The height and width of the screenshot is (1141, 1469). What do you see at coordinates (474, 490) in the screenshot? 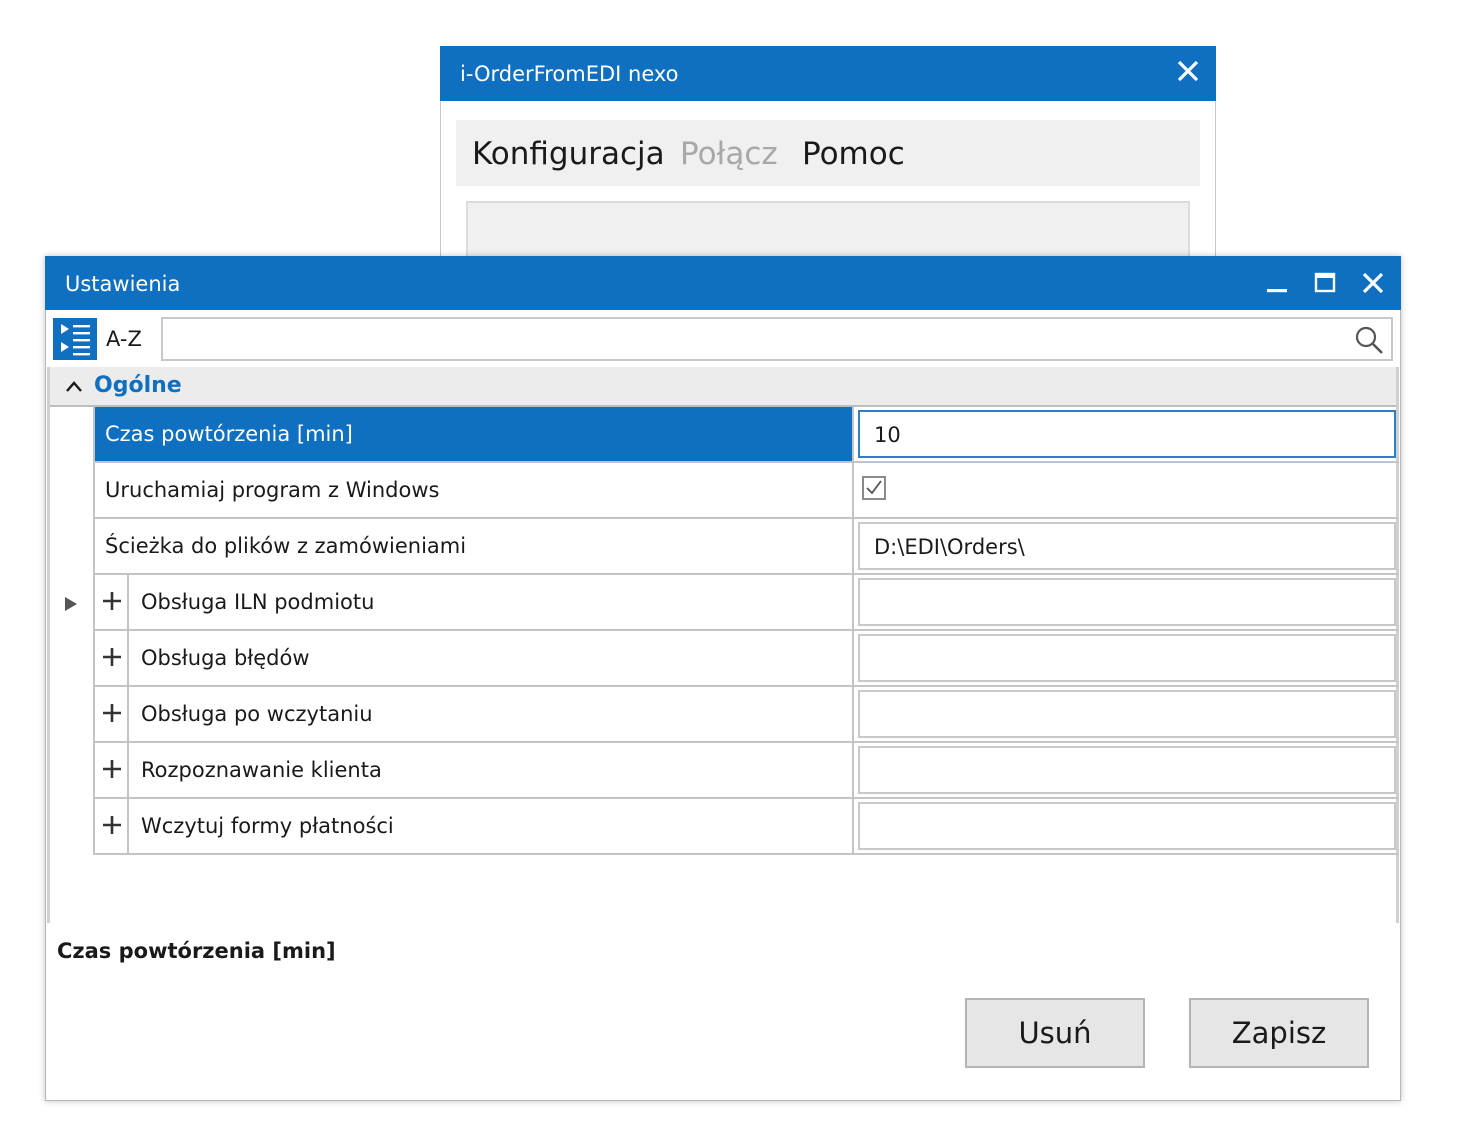
I see `property-name-cell: Uruchamiaj program z Windows` at bounding box center [474, 490].